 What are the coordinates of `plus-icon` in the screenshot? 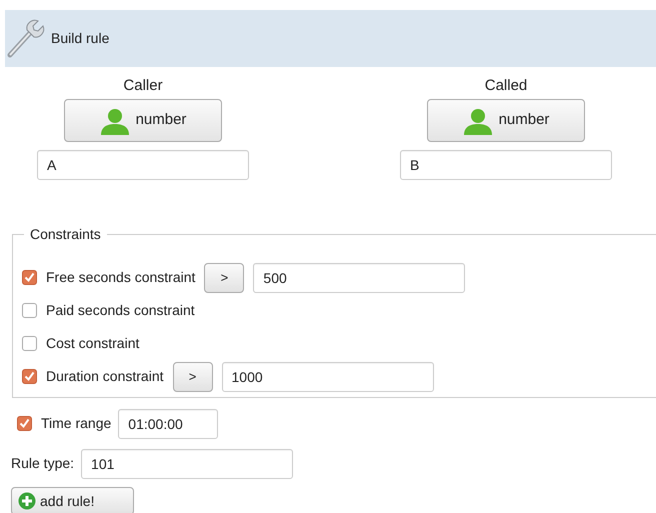 It's located at (27, 501).